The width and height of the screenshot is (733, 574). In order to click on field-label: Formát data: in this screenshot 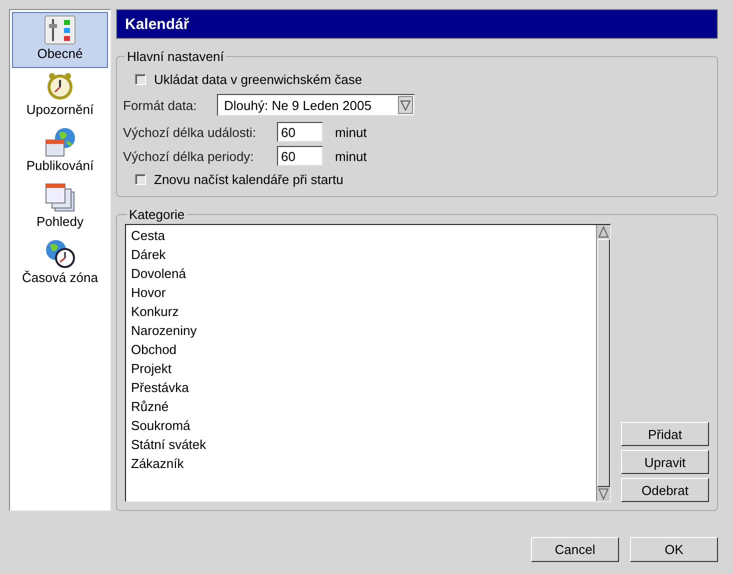, I will do `click(160, 105)`.